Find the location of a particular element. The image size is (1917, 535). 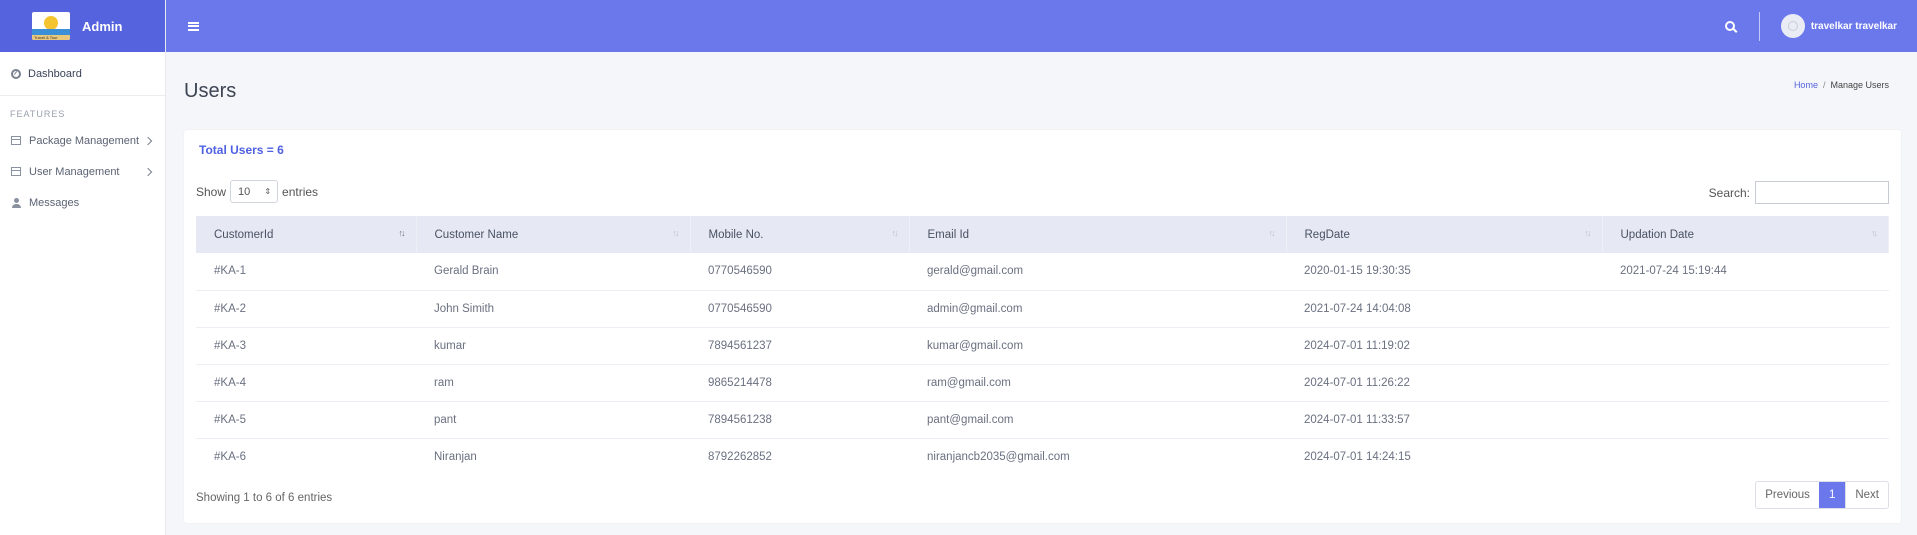

table-info: Showing 1 to 6 of 6 entries is located at coordinates (264, 498).